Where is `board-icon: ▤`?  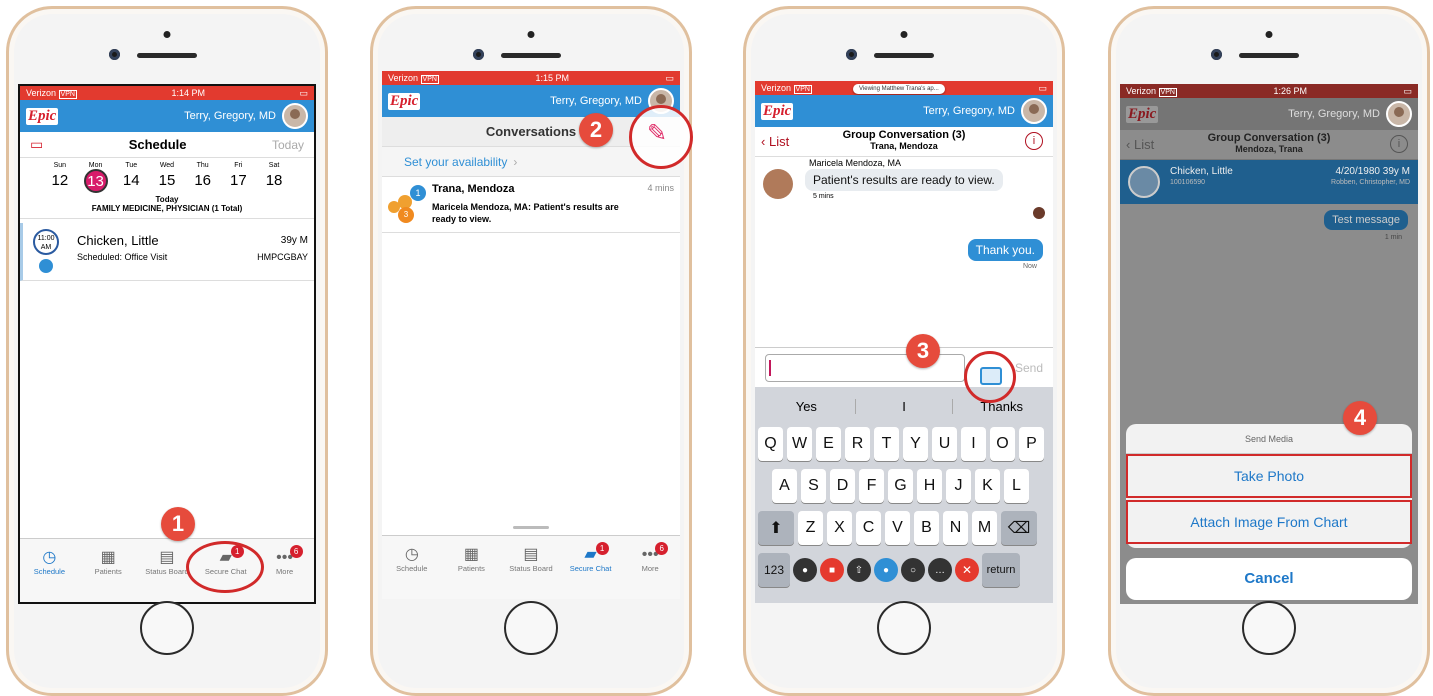
board-icon: ▤ is located at coordinates (531, 554).